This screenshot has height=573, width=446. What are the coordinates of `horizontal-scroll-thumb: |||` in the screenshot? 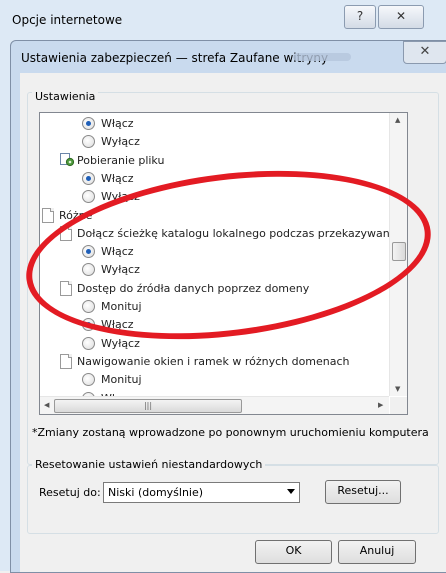 It's located at (148, 406).